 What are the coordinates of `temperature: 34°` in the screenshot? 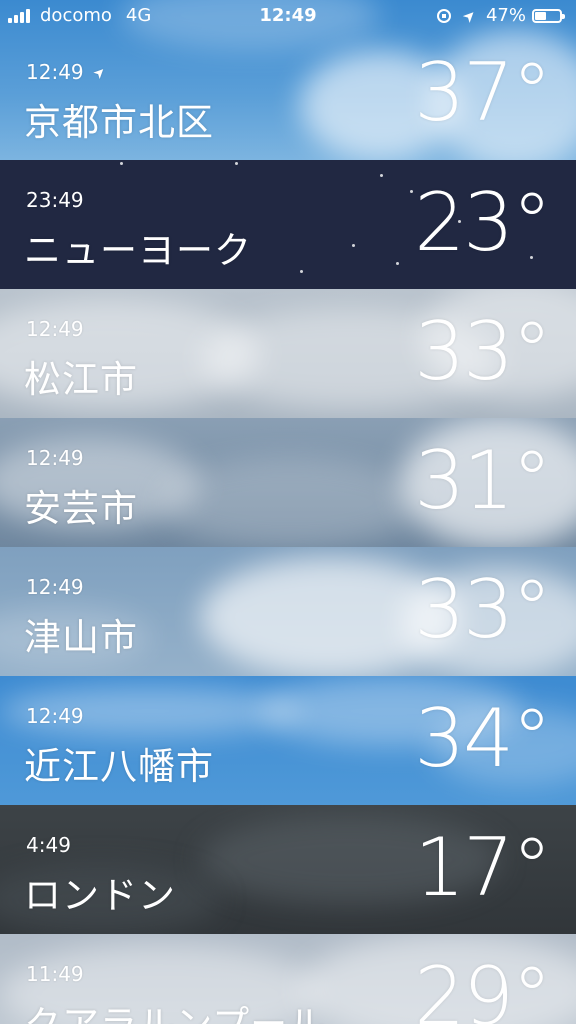 It's located at (483, 738).